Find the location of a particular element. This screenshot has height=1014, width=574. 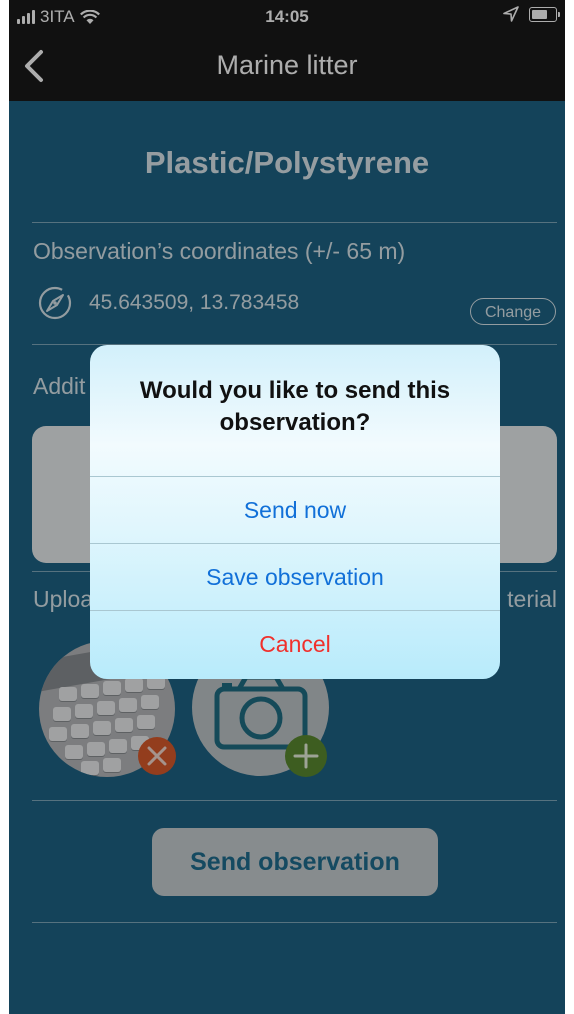

alert-title: Would you like to send this observation? is located at coordinates (295, 406).